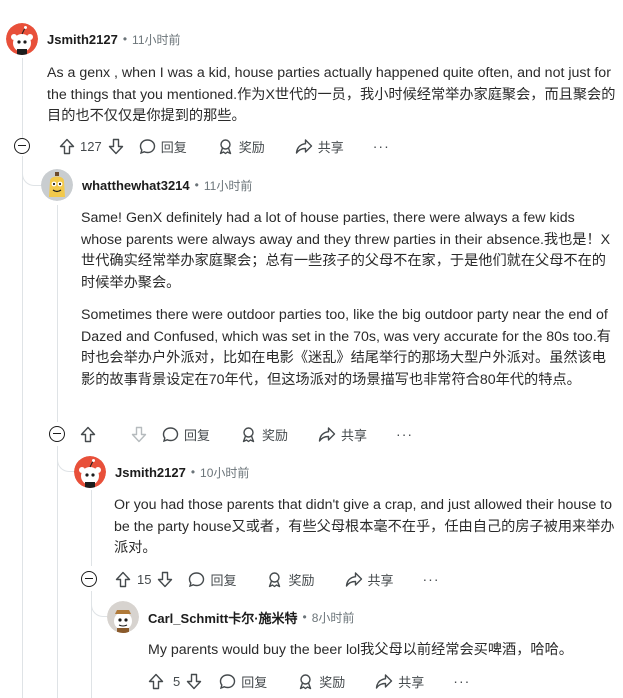 The width and height of the screenshot is (623, 698). I want to click on comment-actions: 127 回复 奖励 共享 ···, so click(202, 146).